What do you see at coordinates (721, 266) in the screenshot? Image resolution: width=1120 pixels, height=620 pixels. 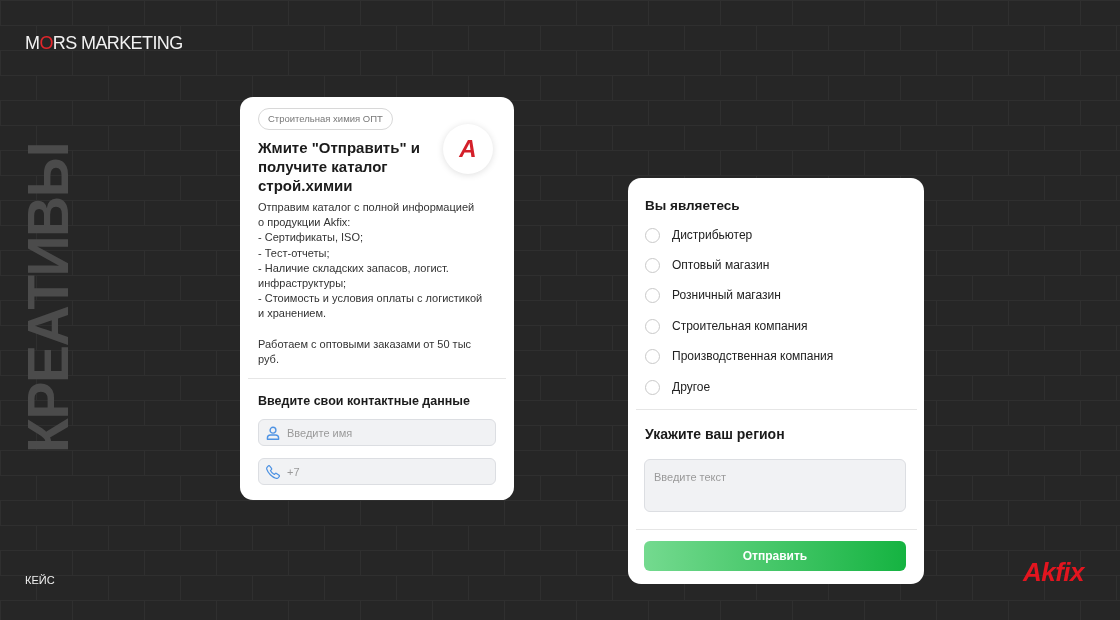 I see `option-label: Оптовый магазин` at bounding box center [721, 266].